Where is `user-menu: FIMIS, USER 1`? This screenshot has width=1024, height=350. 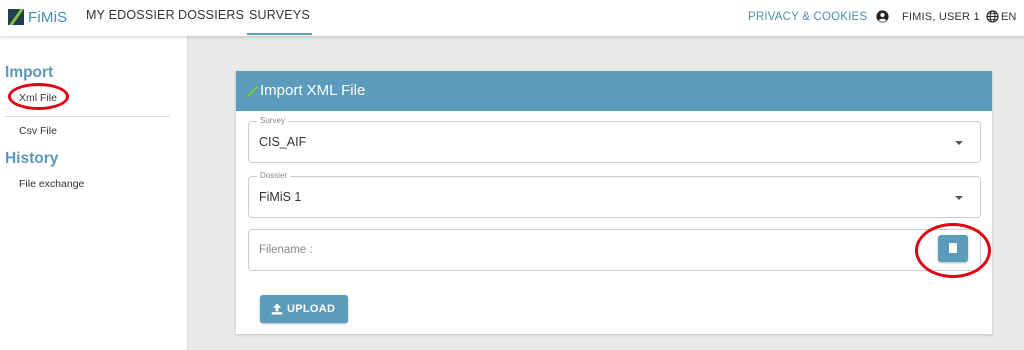 user-menu: FIMIS, USER 1 is located at coordinates (941, 17).